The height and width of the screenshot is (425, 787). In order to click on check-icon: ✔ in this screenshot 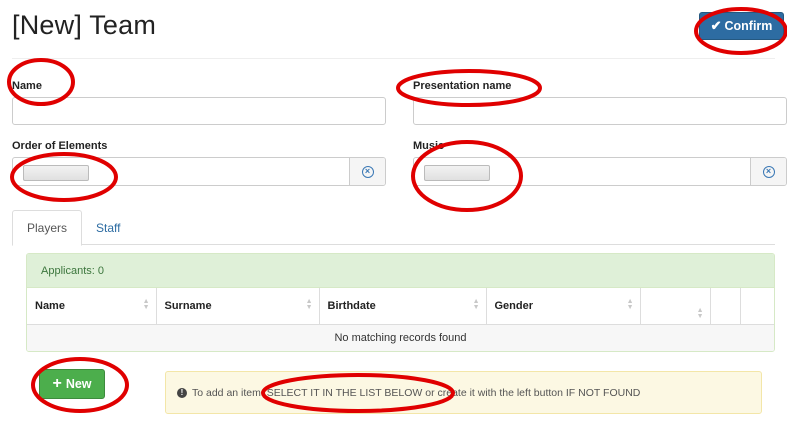, I will do `click(716, 25)`.